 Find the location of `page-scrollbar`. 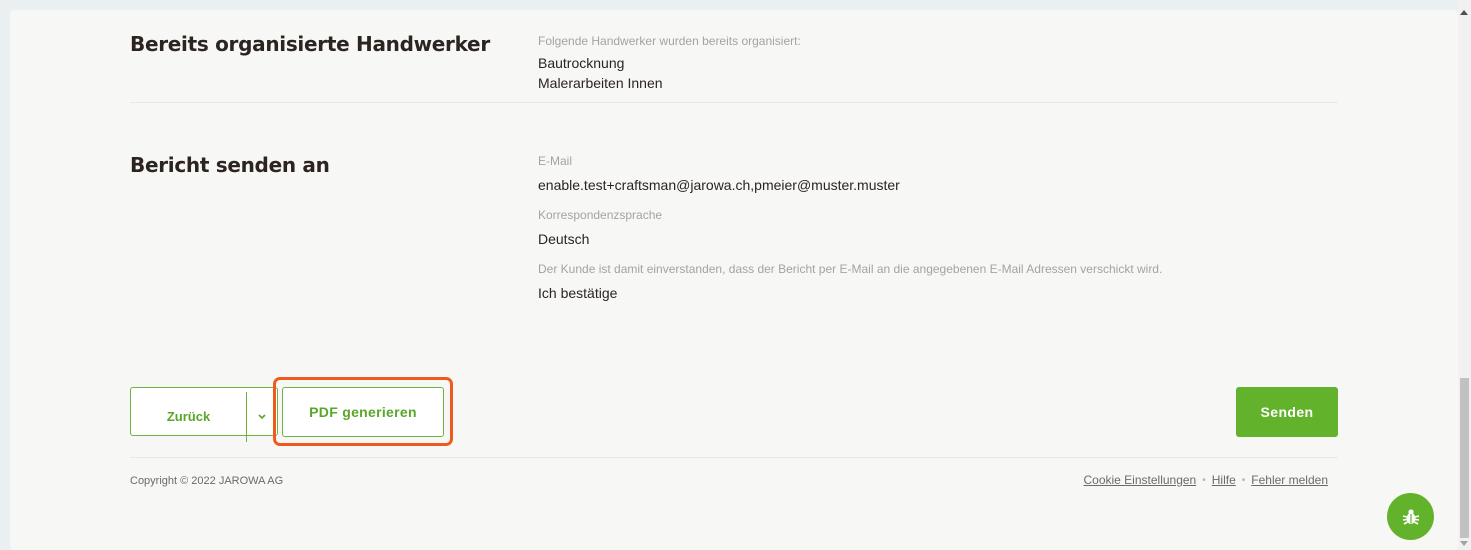

page-scrollbar is located at coordinates (1464, 275).